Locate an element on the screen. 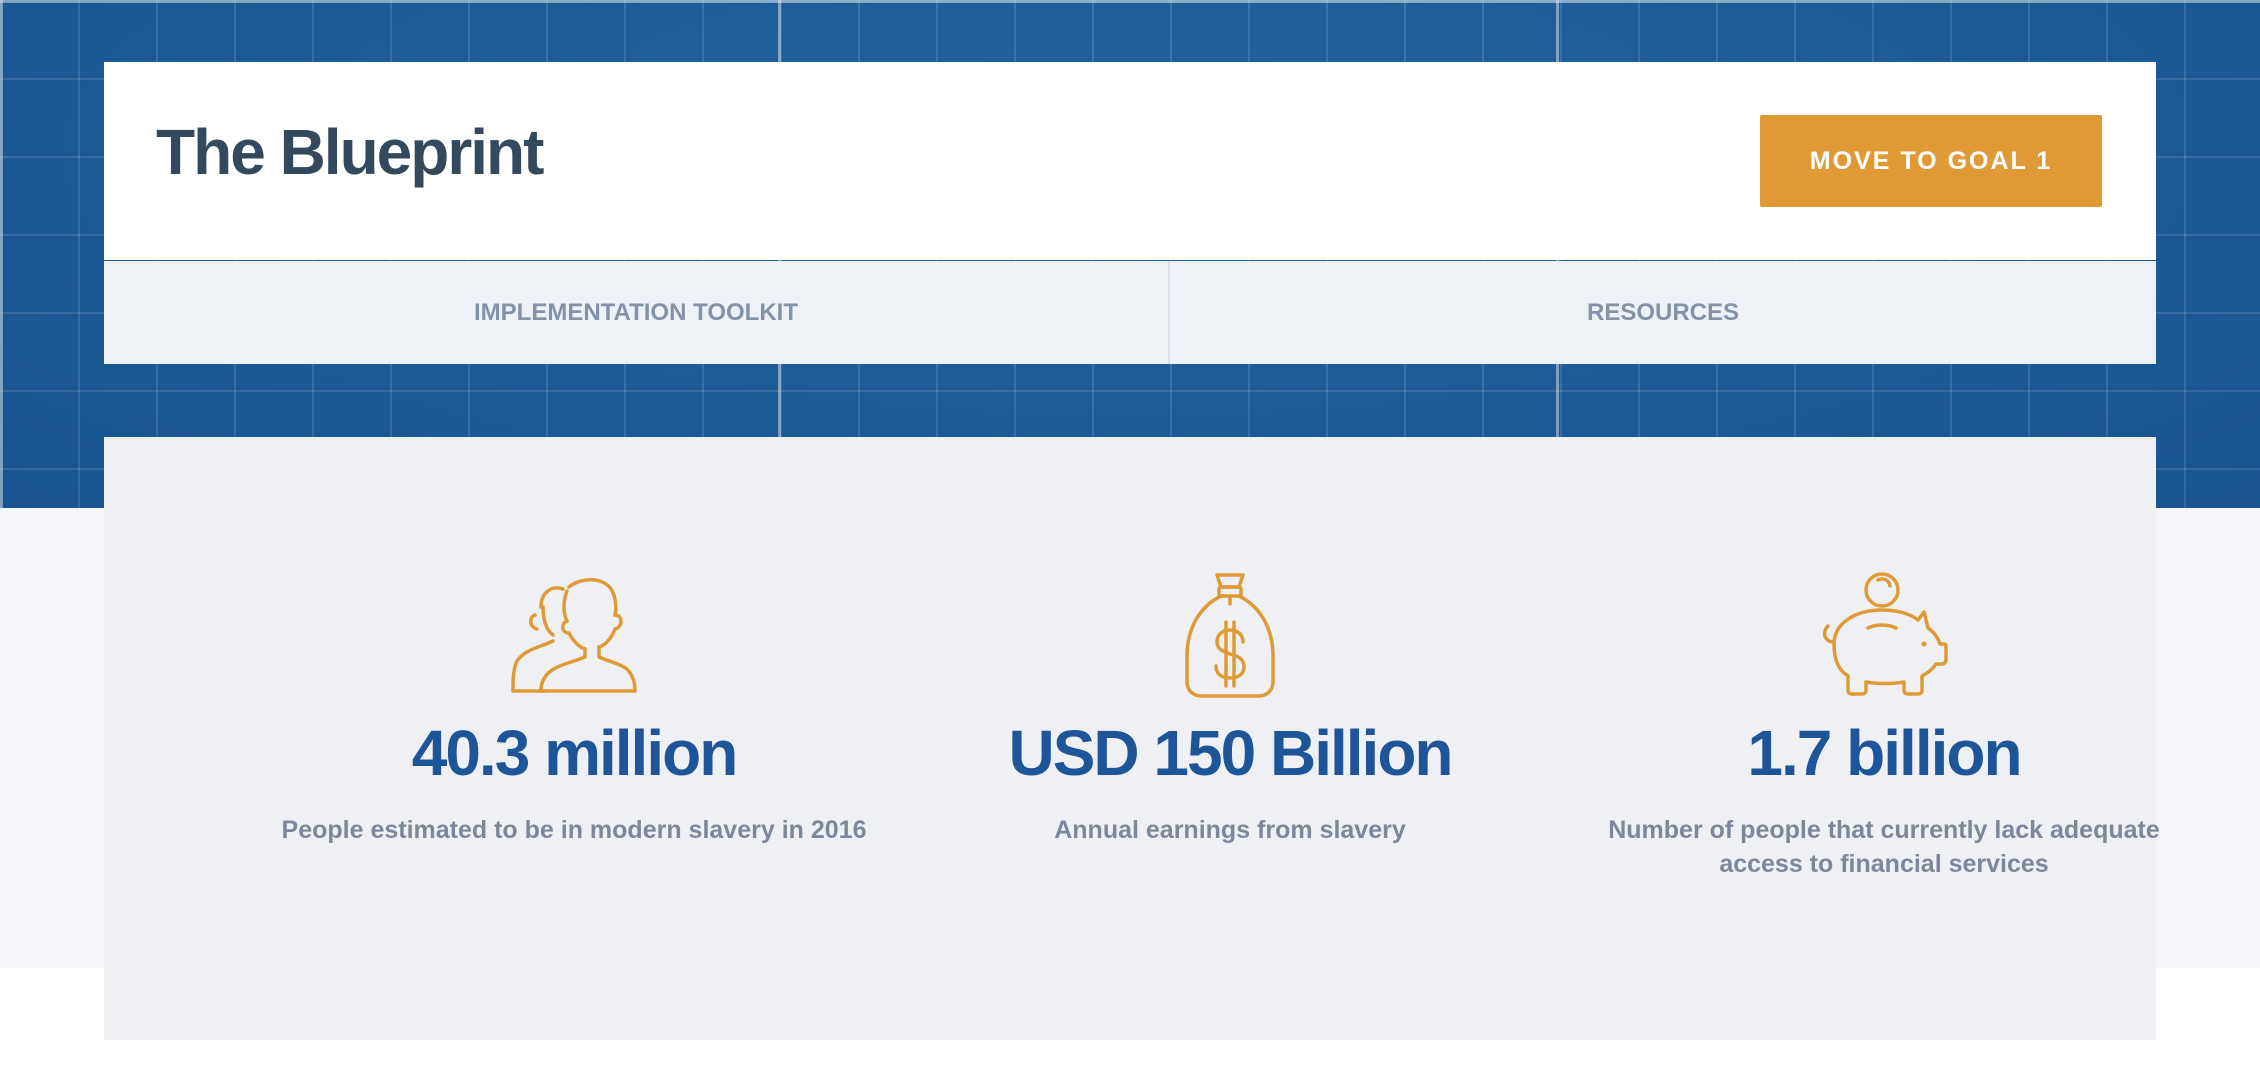 This screenshot has width=2260, height=1084. stat-description: Annual earnings from slavery is located at coordinates (1230, 830).